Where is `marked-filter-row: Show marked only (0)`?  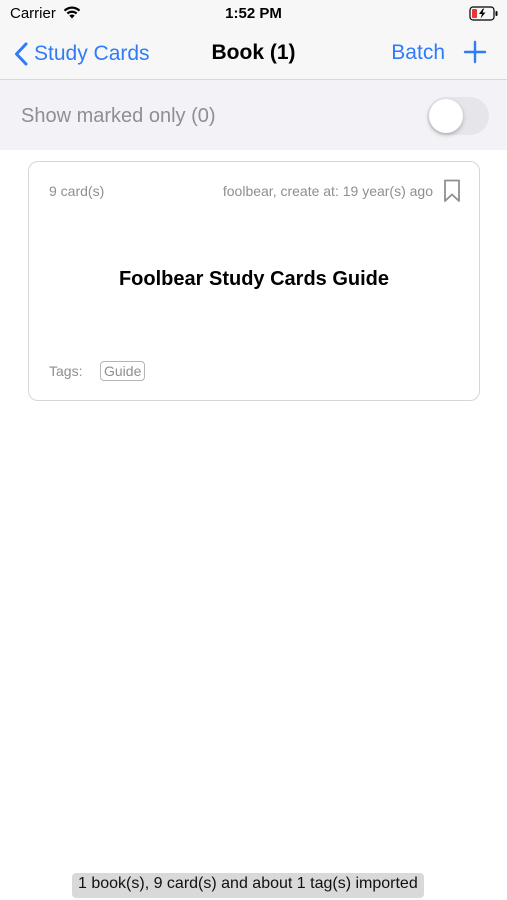
marked-filter-row: Show marked only (0) is located at coordinates (253, 115).